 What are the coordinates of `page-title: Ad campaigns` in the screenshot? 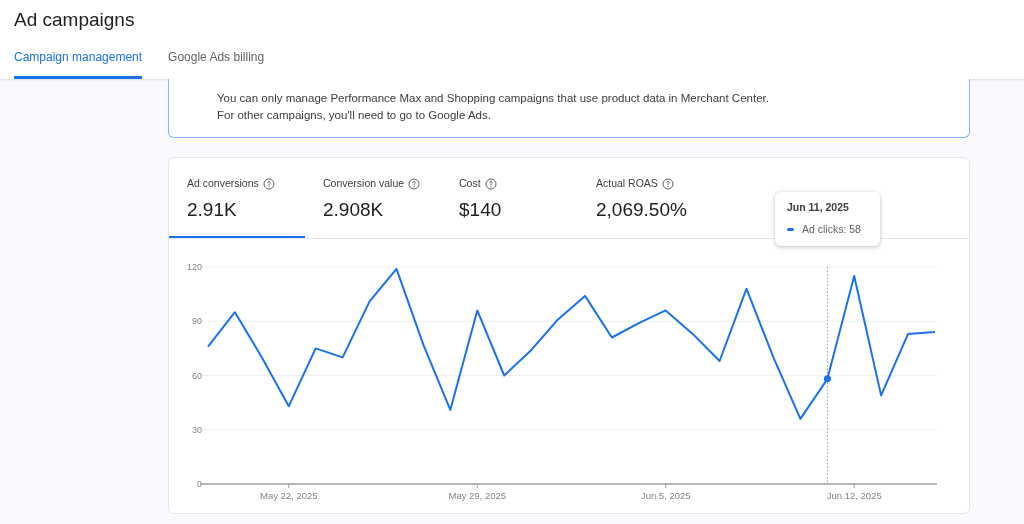 It's located at (74, 20).